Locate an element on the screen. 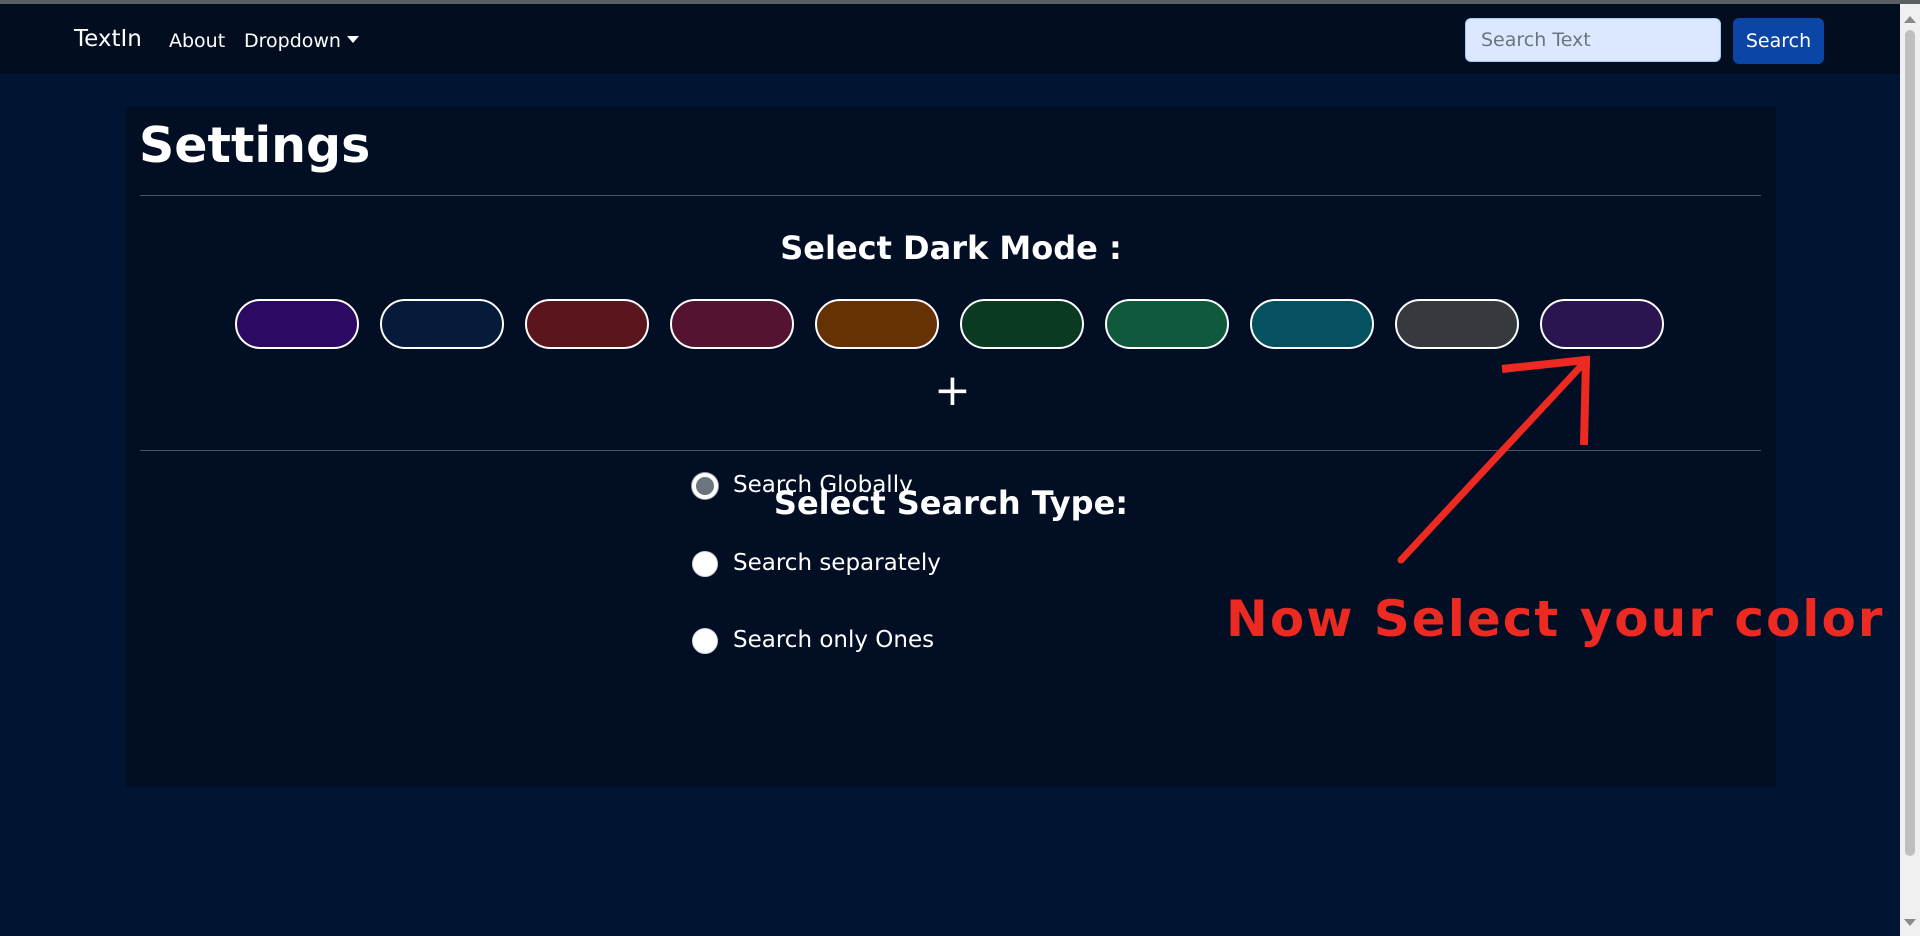 Image resolution: width=1920 pixels, height=936 pixels. scroll-up-icon is located at coordinates (1910, 19).